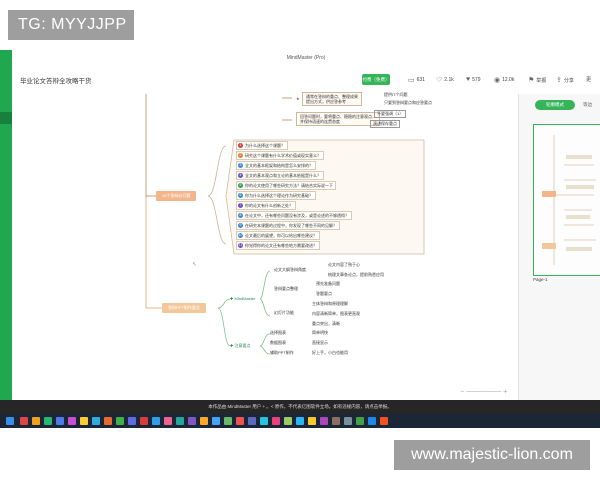  I want to click on question-item: 11 你觉得你的论文还有哪些地方需要改进？, so click(278, 245).